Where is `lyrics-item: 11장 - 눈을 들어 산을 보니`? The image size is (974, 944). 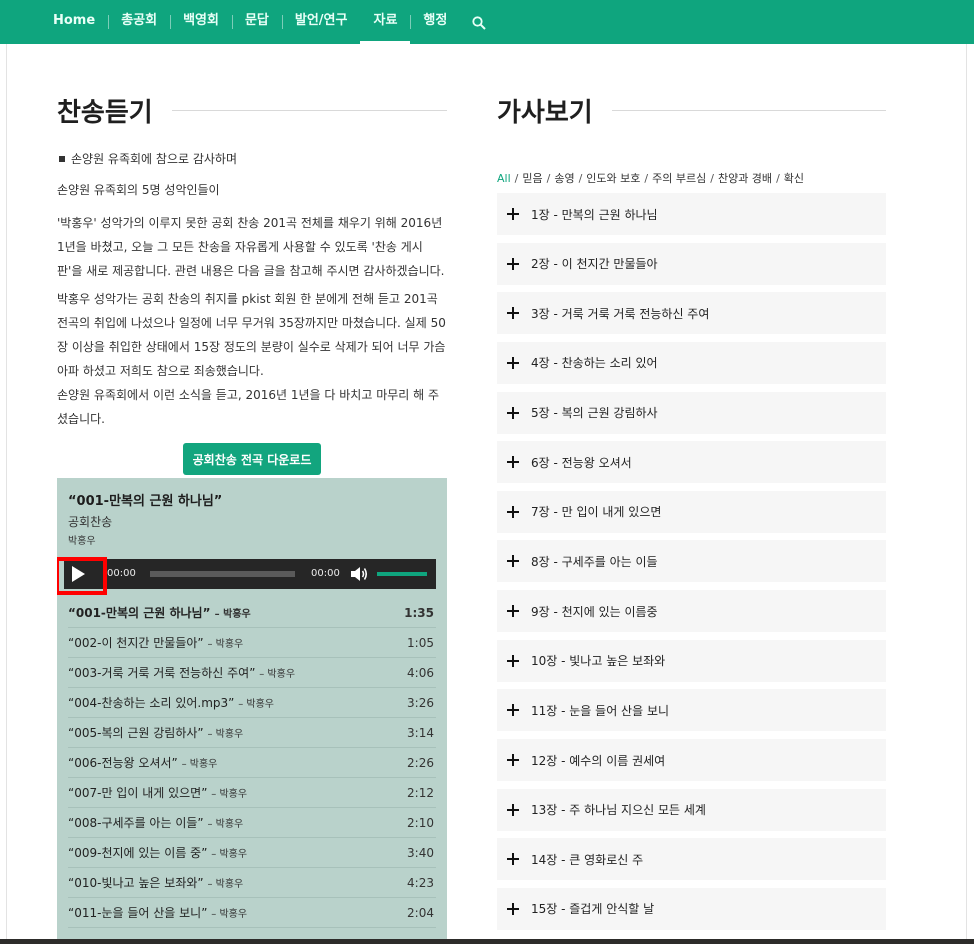 lyrics-item: 11장 - 눈을 들어 산을 보니 is located at coordinates (691, 710).